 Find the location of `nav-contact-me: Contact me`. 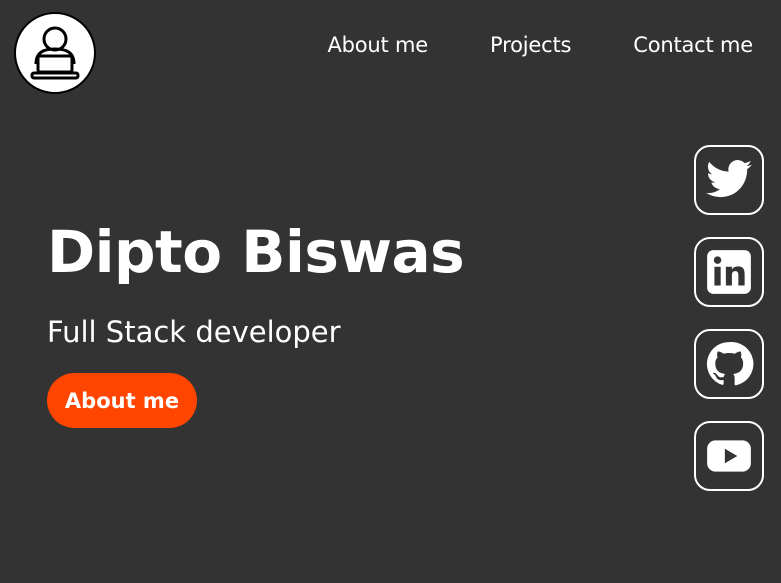

nav-contact-me: Contact me is located at coordinates (693, 45).